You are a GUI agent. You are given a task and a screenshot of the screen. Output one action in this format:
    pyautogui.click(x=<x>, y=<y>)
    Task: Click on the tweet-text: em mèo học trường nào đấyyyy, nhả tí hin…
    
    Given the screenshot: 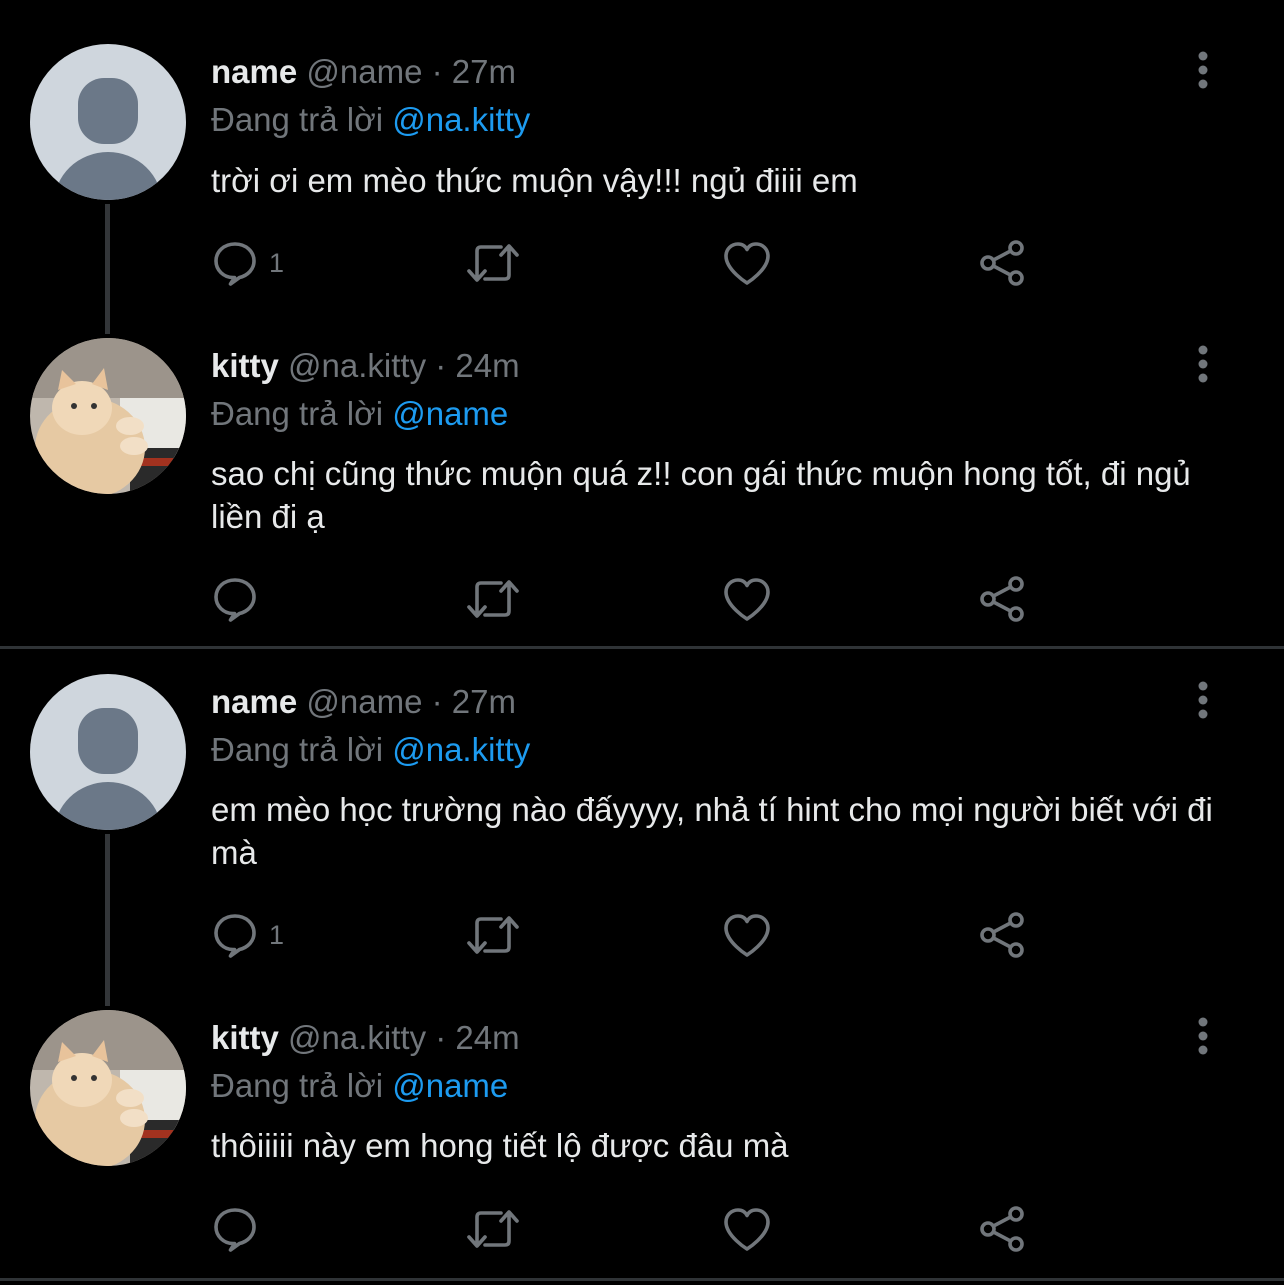 What is the action you would take?
    pyautogui.click(x=712, y=831)
    